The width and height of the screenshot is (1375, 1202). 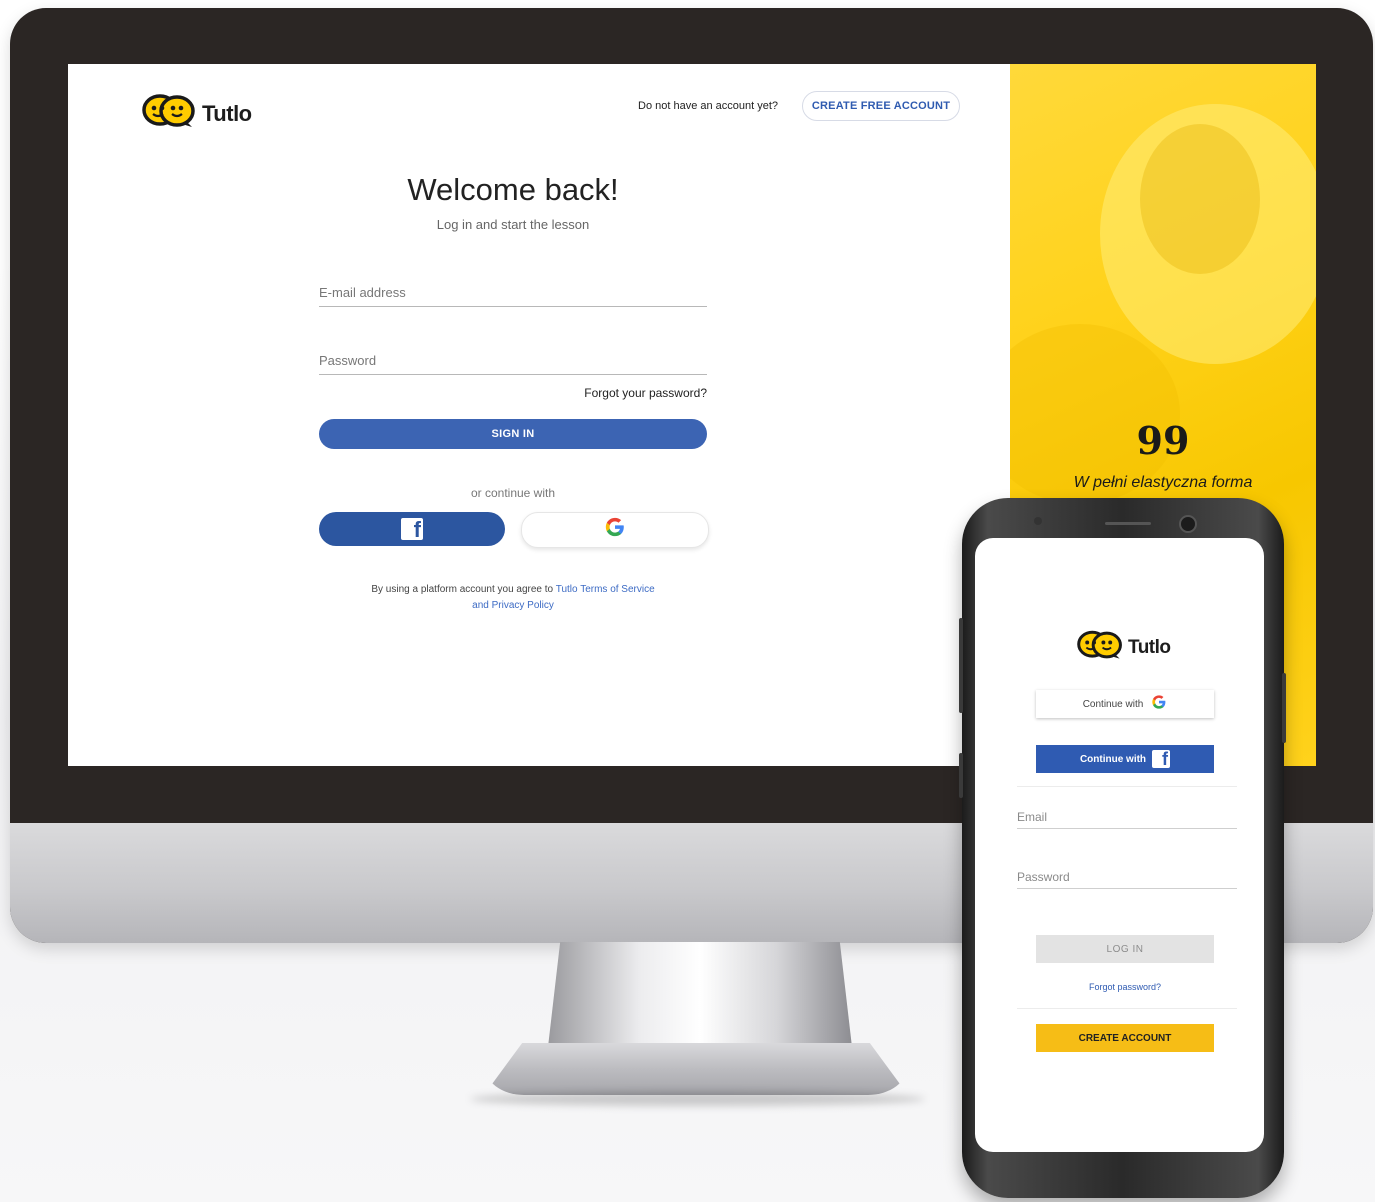 I want to click on mobile-google-label: Continue with, so click(x=1113, y=704).